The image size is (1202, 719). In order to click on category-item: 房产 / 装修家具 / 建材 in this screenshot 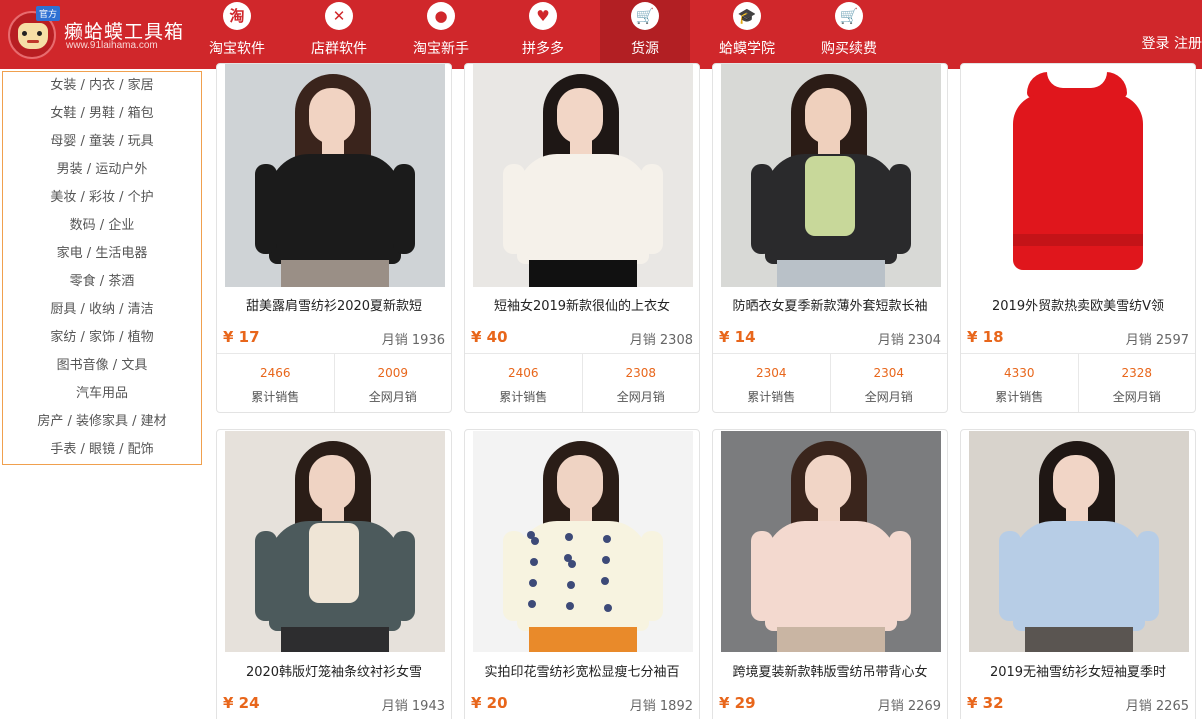, I will do `click(102, 422)`.